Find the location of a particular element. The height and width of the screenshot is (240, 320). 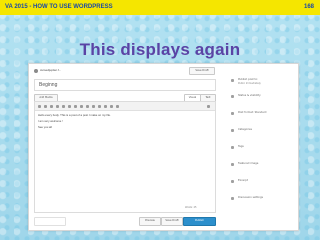

unlink-icon is located at coordinates (105, 106).